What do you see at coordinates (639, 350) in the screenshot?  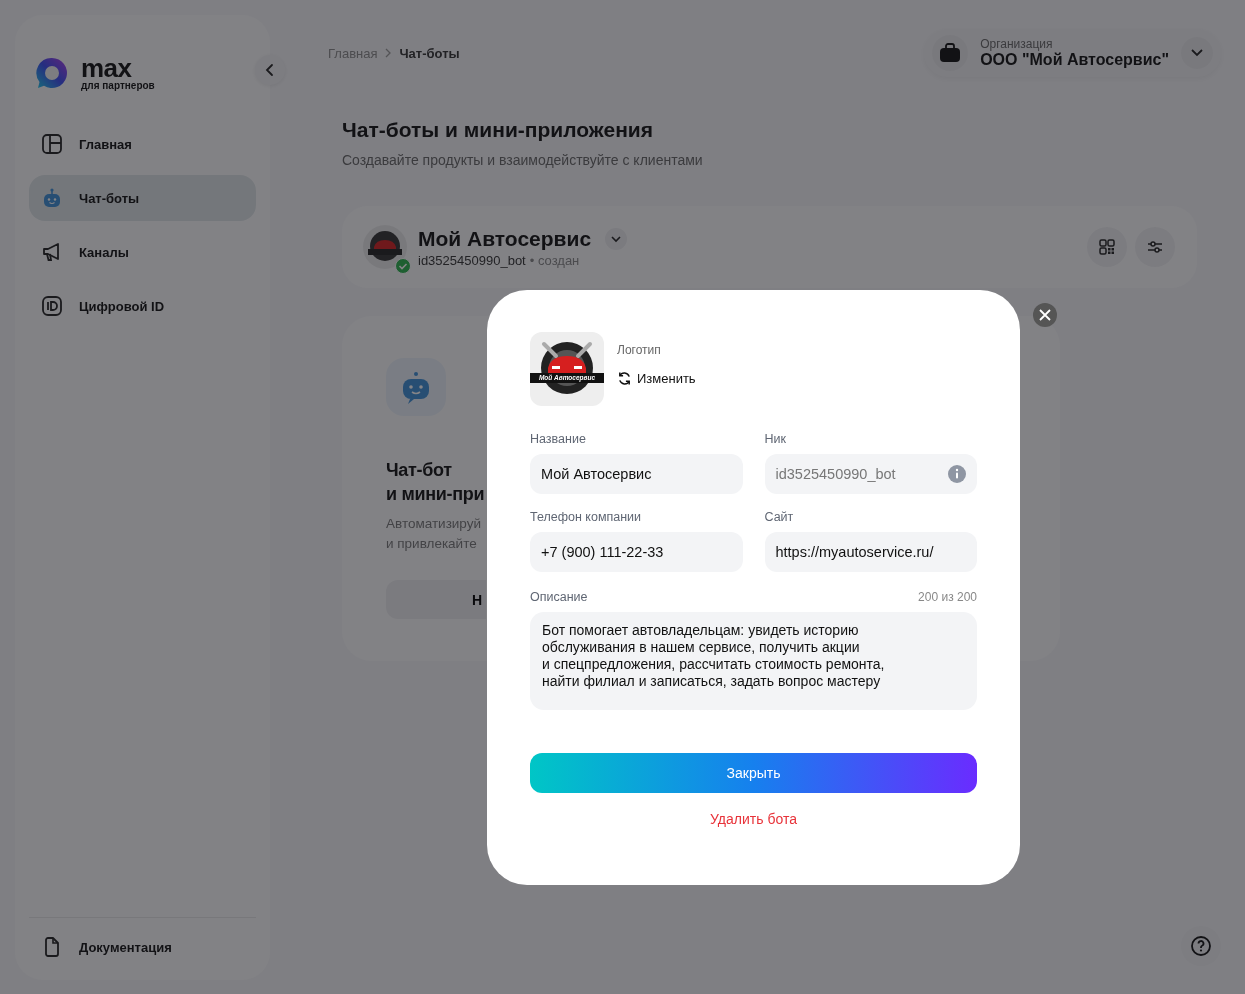 I see `logo-label: Логотип` at bounding box center [639, 350].